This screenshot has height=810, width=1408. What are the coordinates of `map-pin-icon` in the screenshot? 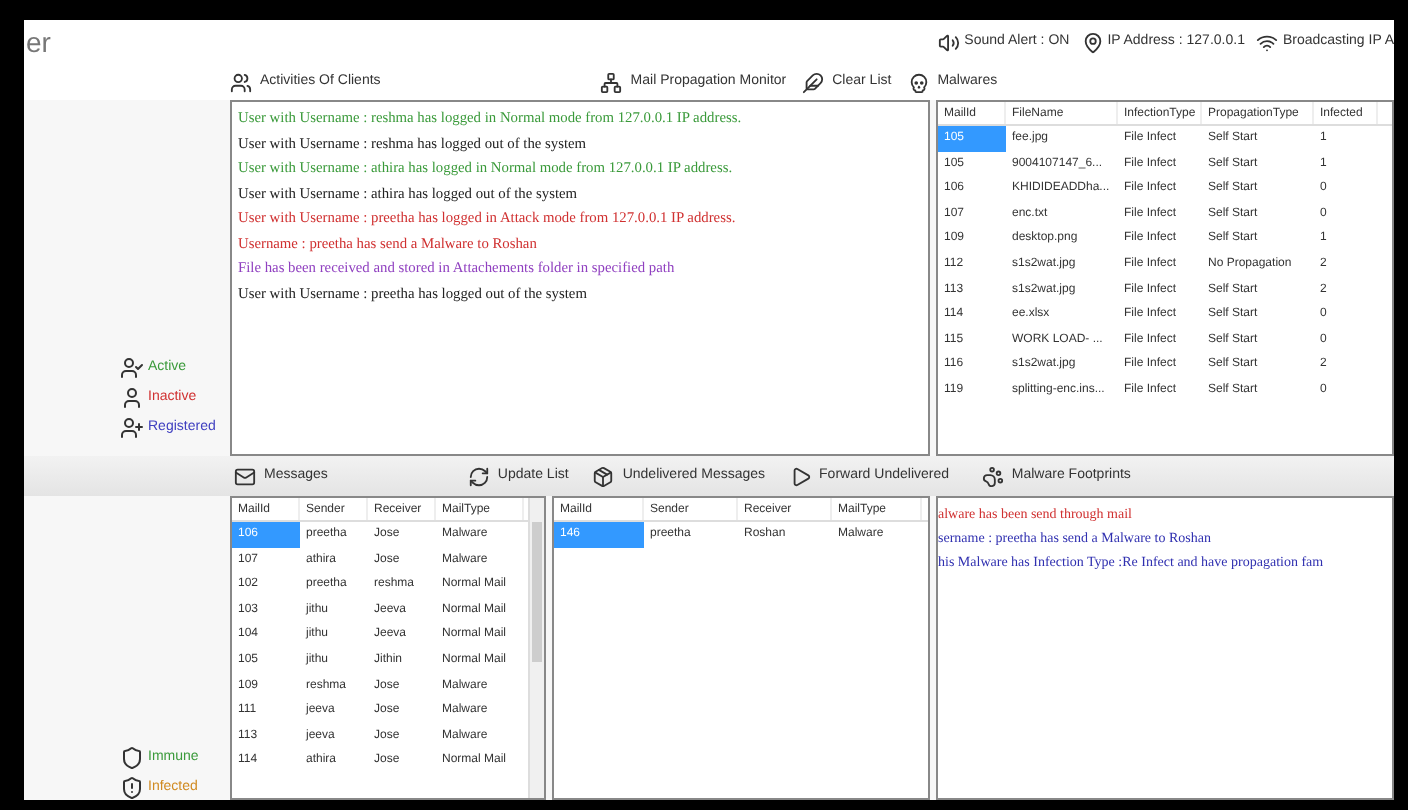 It's located at (1092, 42).